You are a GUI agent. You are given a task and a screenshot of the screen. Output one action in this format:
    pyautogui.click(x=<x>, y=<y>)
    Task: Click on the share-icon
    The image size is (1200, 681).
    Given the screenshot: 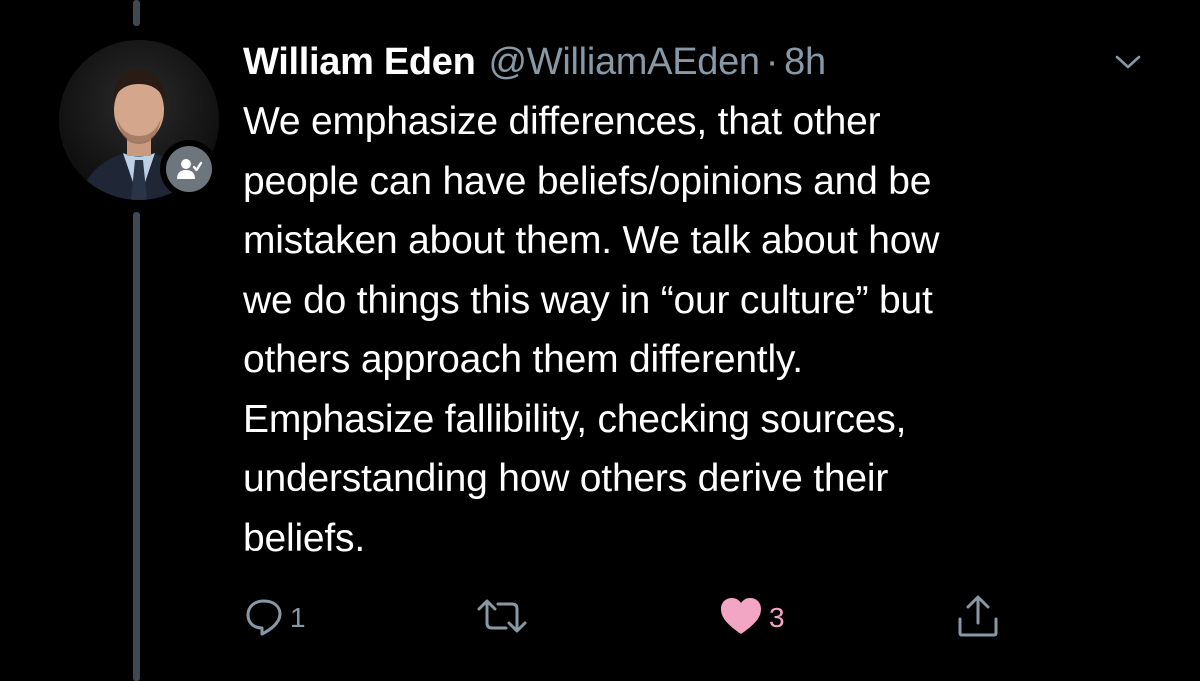 What is the action you would take?
    pyautogui.click(x=978, y=618)
    